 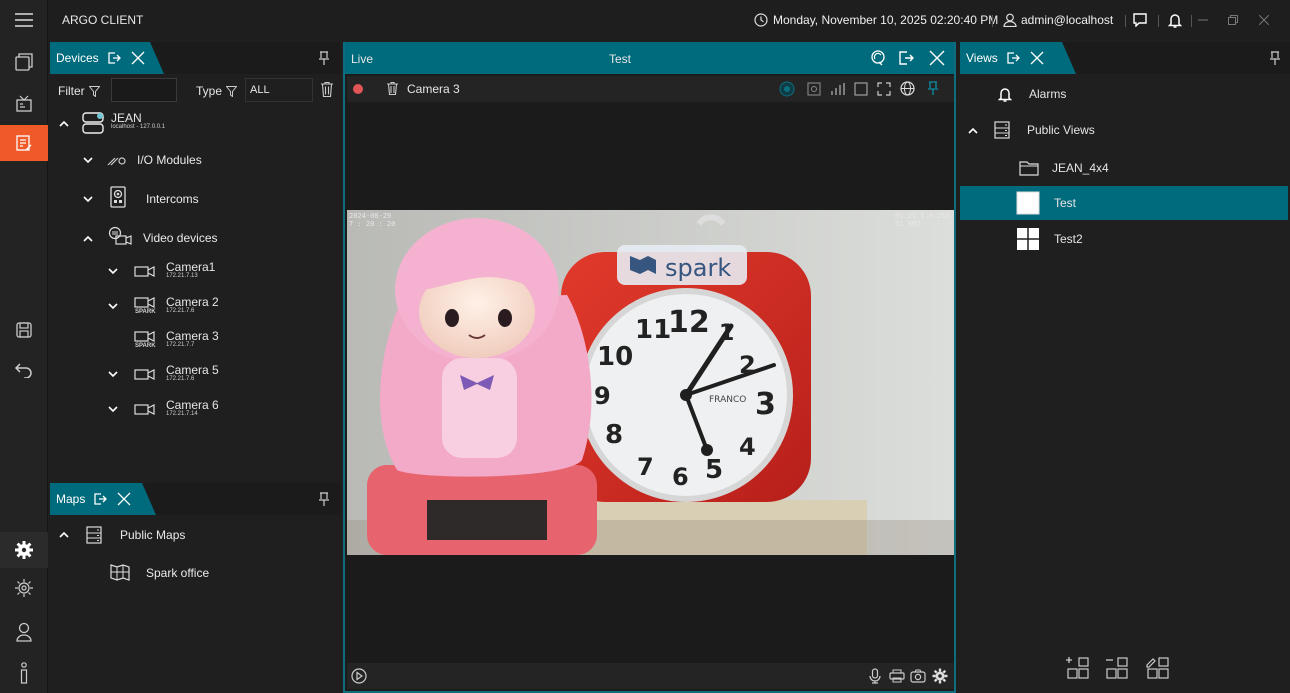 I want to click on camera-snapshot-icon, so click(x=918, y=676).